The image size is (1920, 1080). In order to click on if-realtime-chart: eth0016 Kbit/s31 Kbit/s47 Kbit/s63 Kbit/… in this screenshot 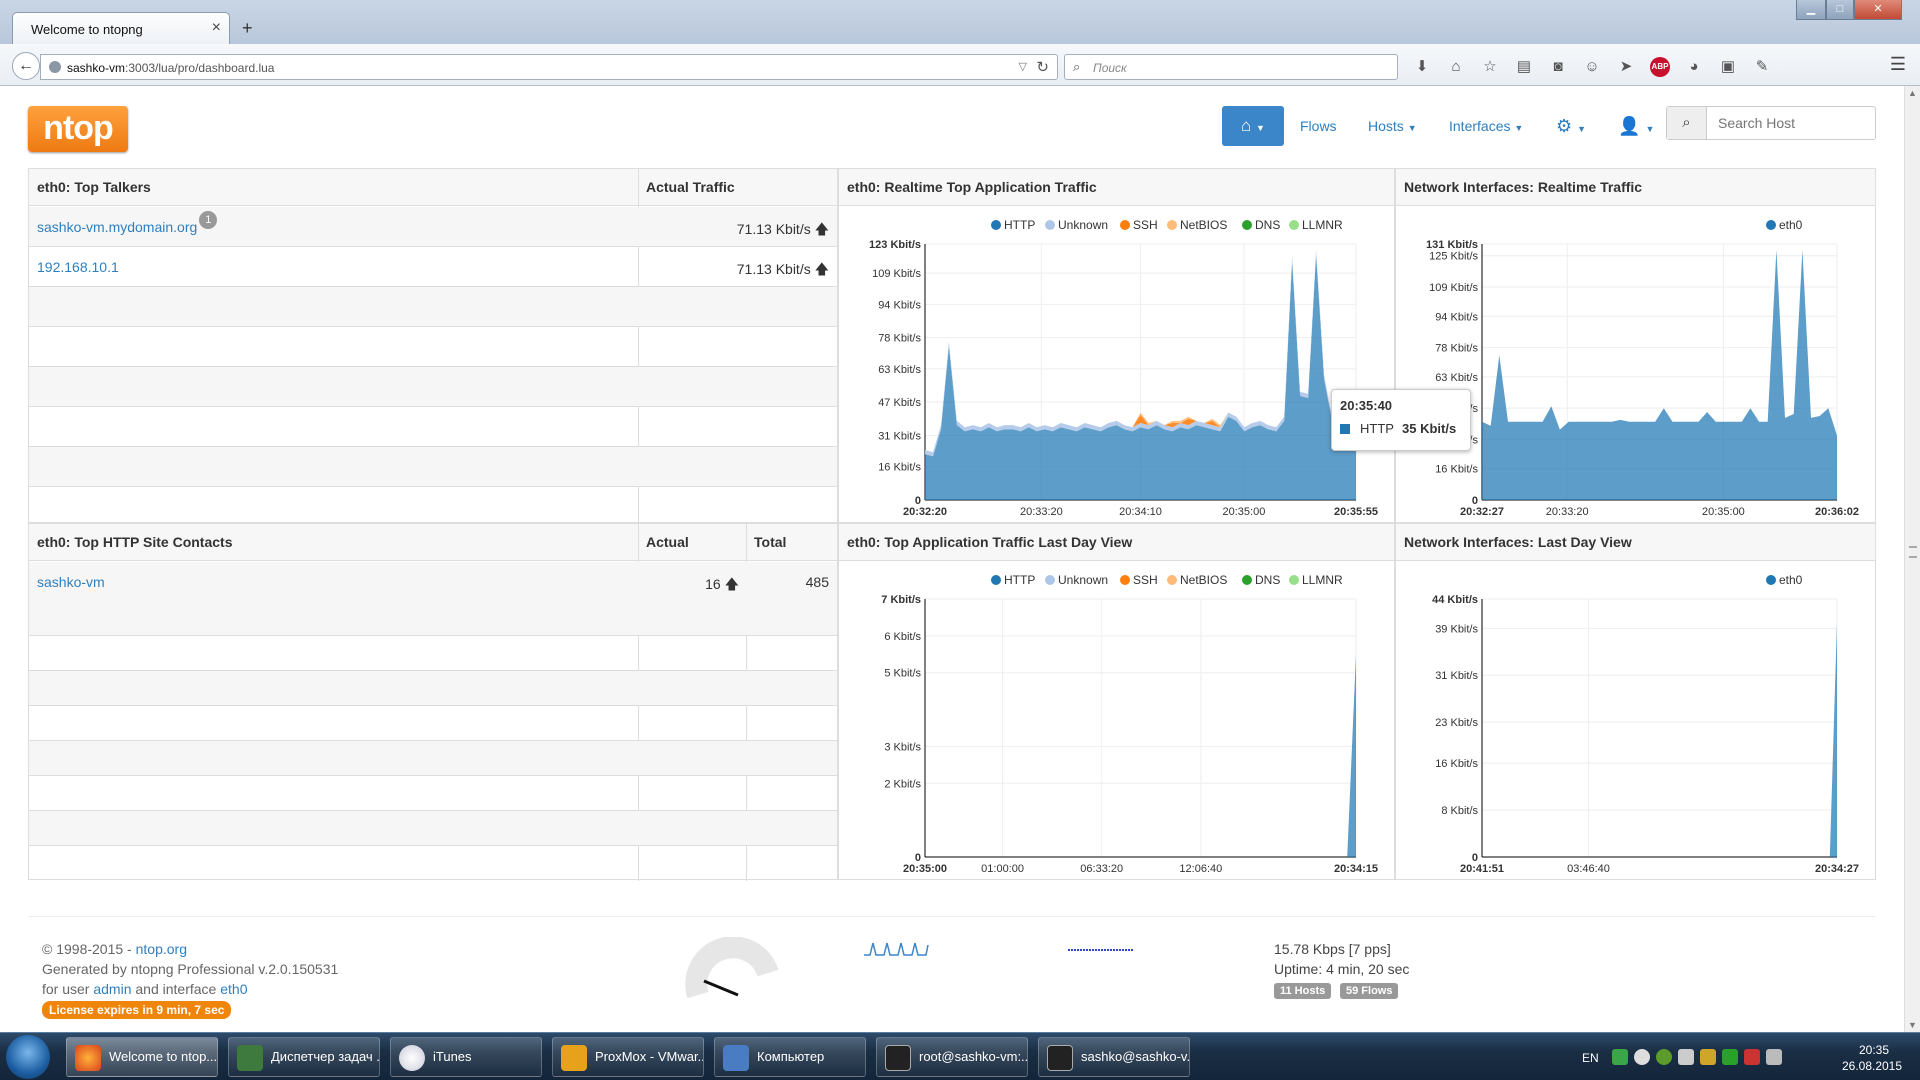, I will do `click(1635, 364)`.